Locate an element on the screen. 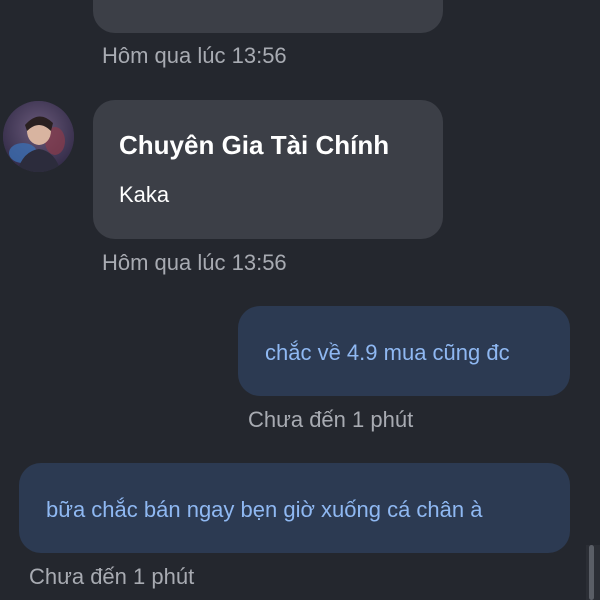  scrollbar is located at coordinates (593, 572).